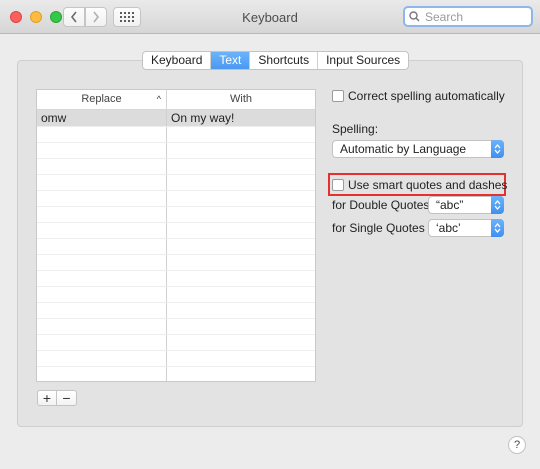 Image resolution: width=540 pixels, height=469 pixels. I want to click on column-header-with: With, so click(241, 99).